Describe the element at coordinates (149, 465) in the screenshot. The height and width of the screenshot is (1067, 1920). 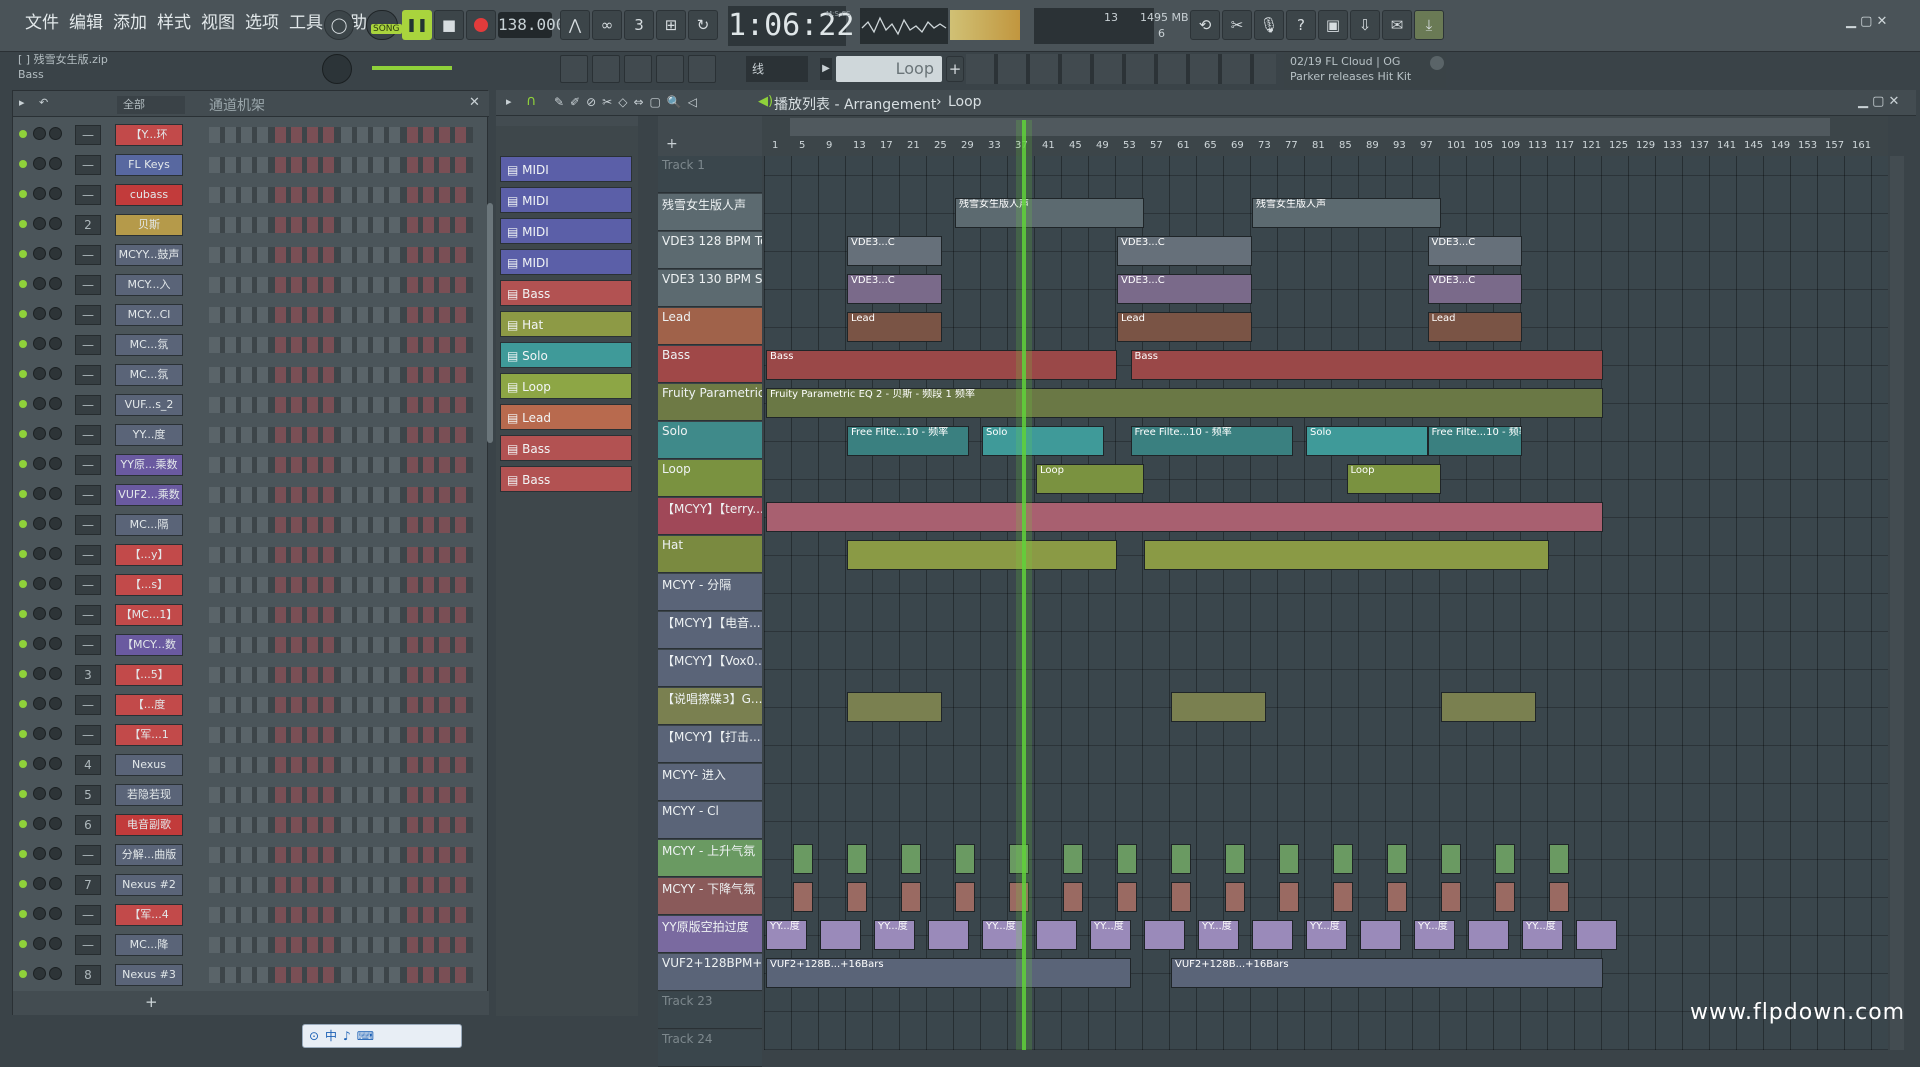
I see `channel-name-button: YY原...乘数` at that location.